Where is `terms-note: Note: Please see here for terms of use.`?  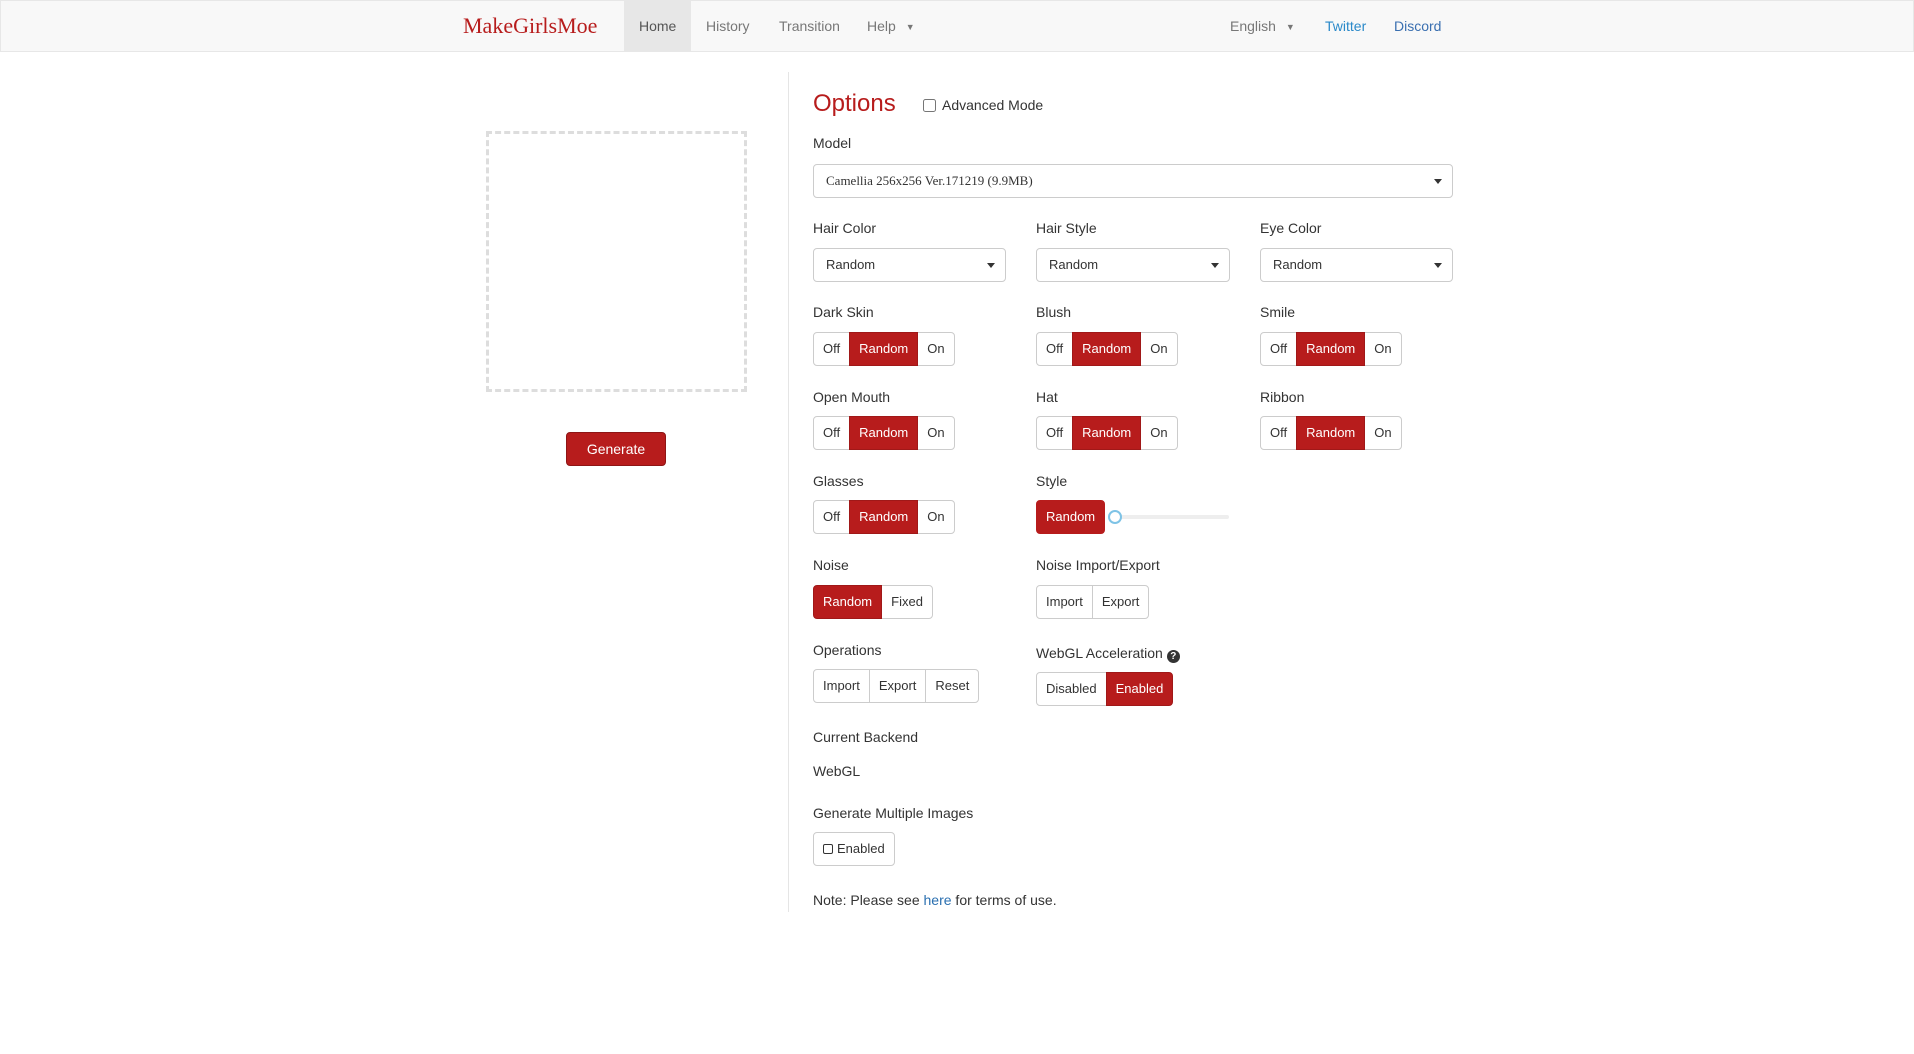
terms-note: Note: Please see here for terms of use. is located at coordinates (935, 900).